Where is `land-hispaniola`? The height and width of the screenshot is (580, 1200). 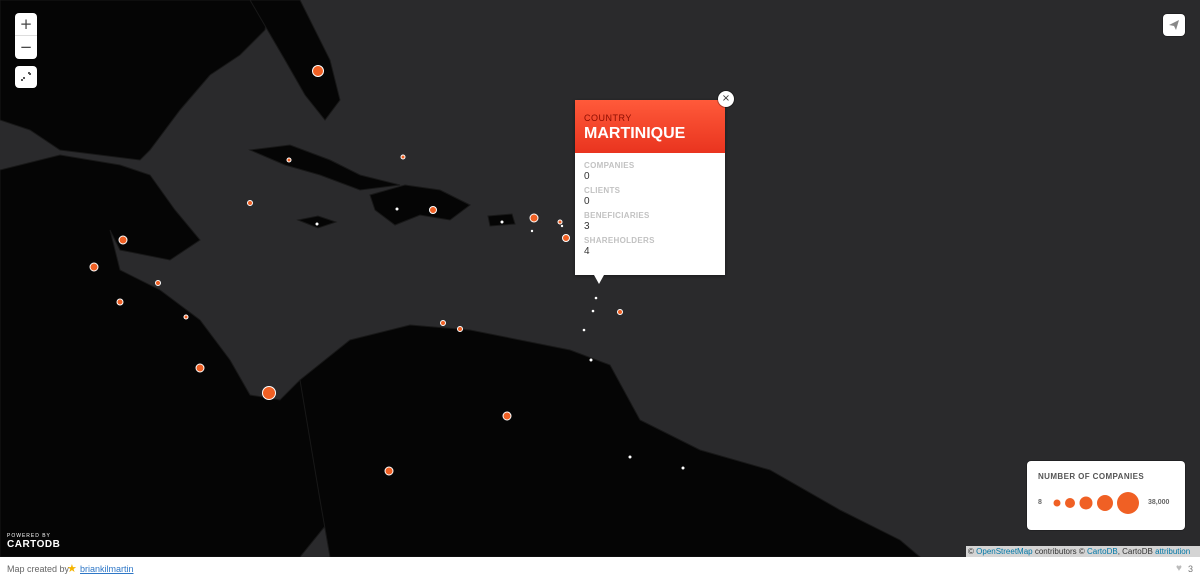
land-hispaniola is located at coordinates (420, 205).